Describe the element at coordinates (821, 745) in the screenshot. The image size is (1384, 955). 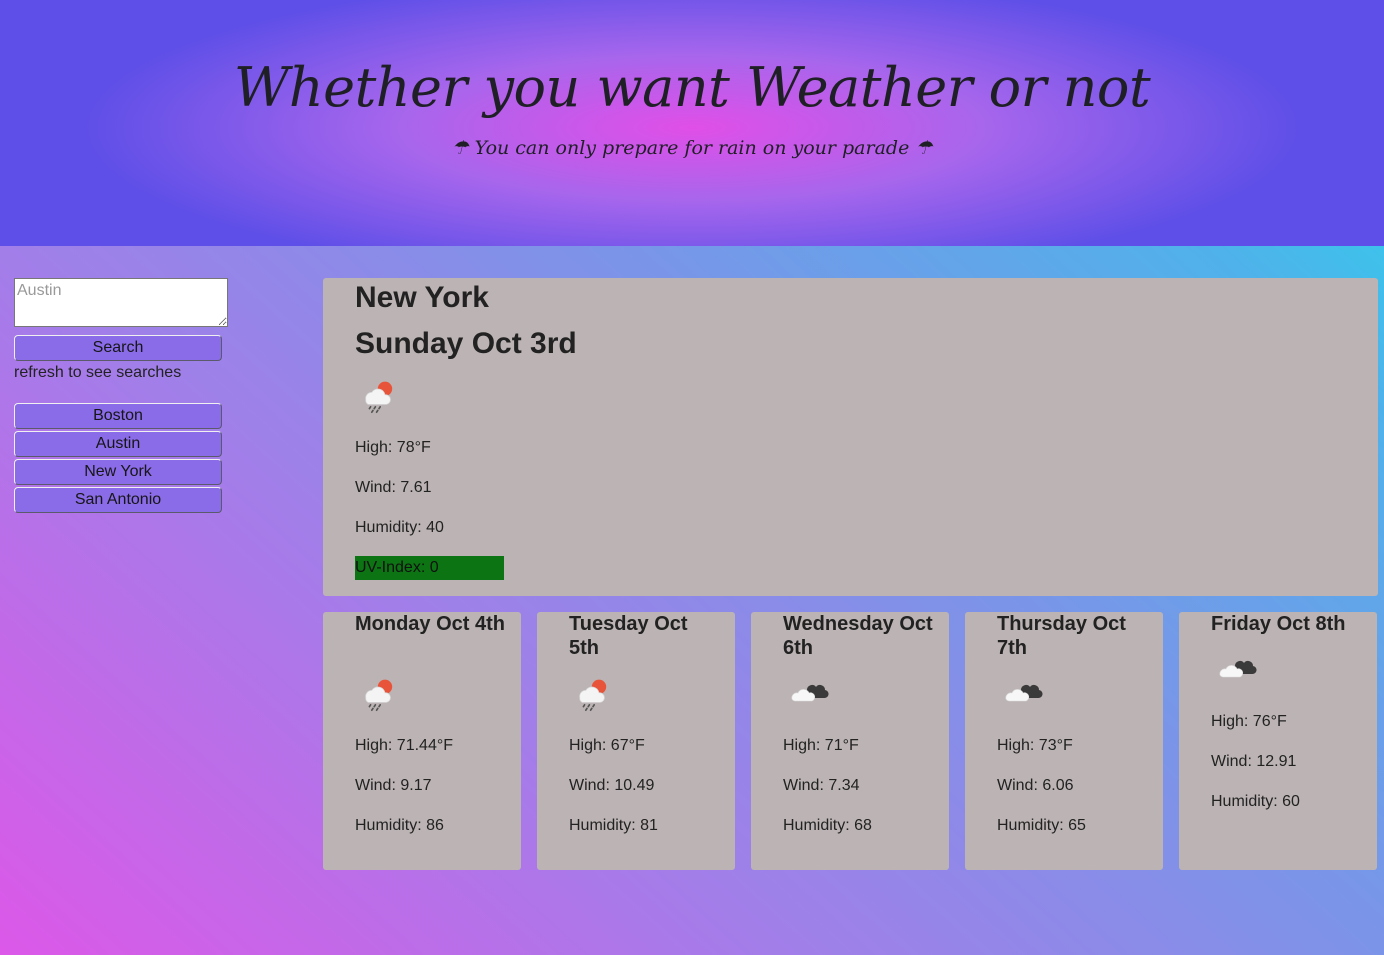
I see `forecast-high: High: 71°F` at that location.